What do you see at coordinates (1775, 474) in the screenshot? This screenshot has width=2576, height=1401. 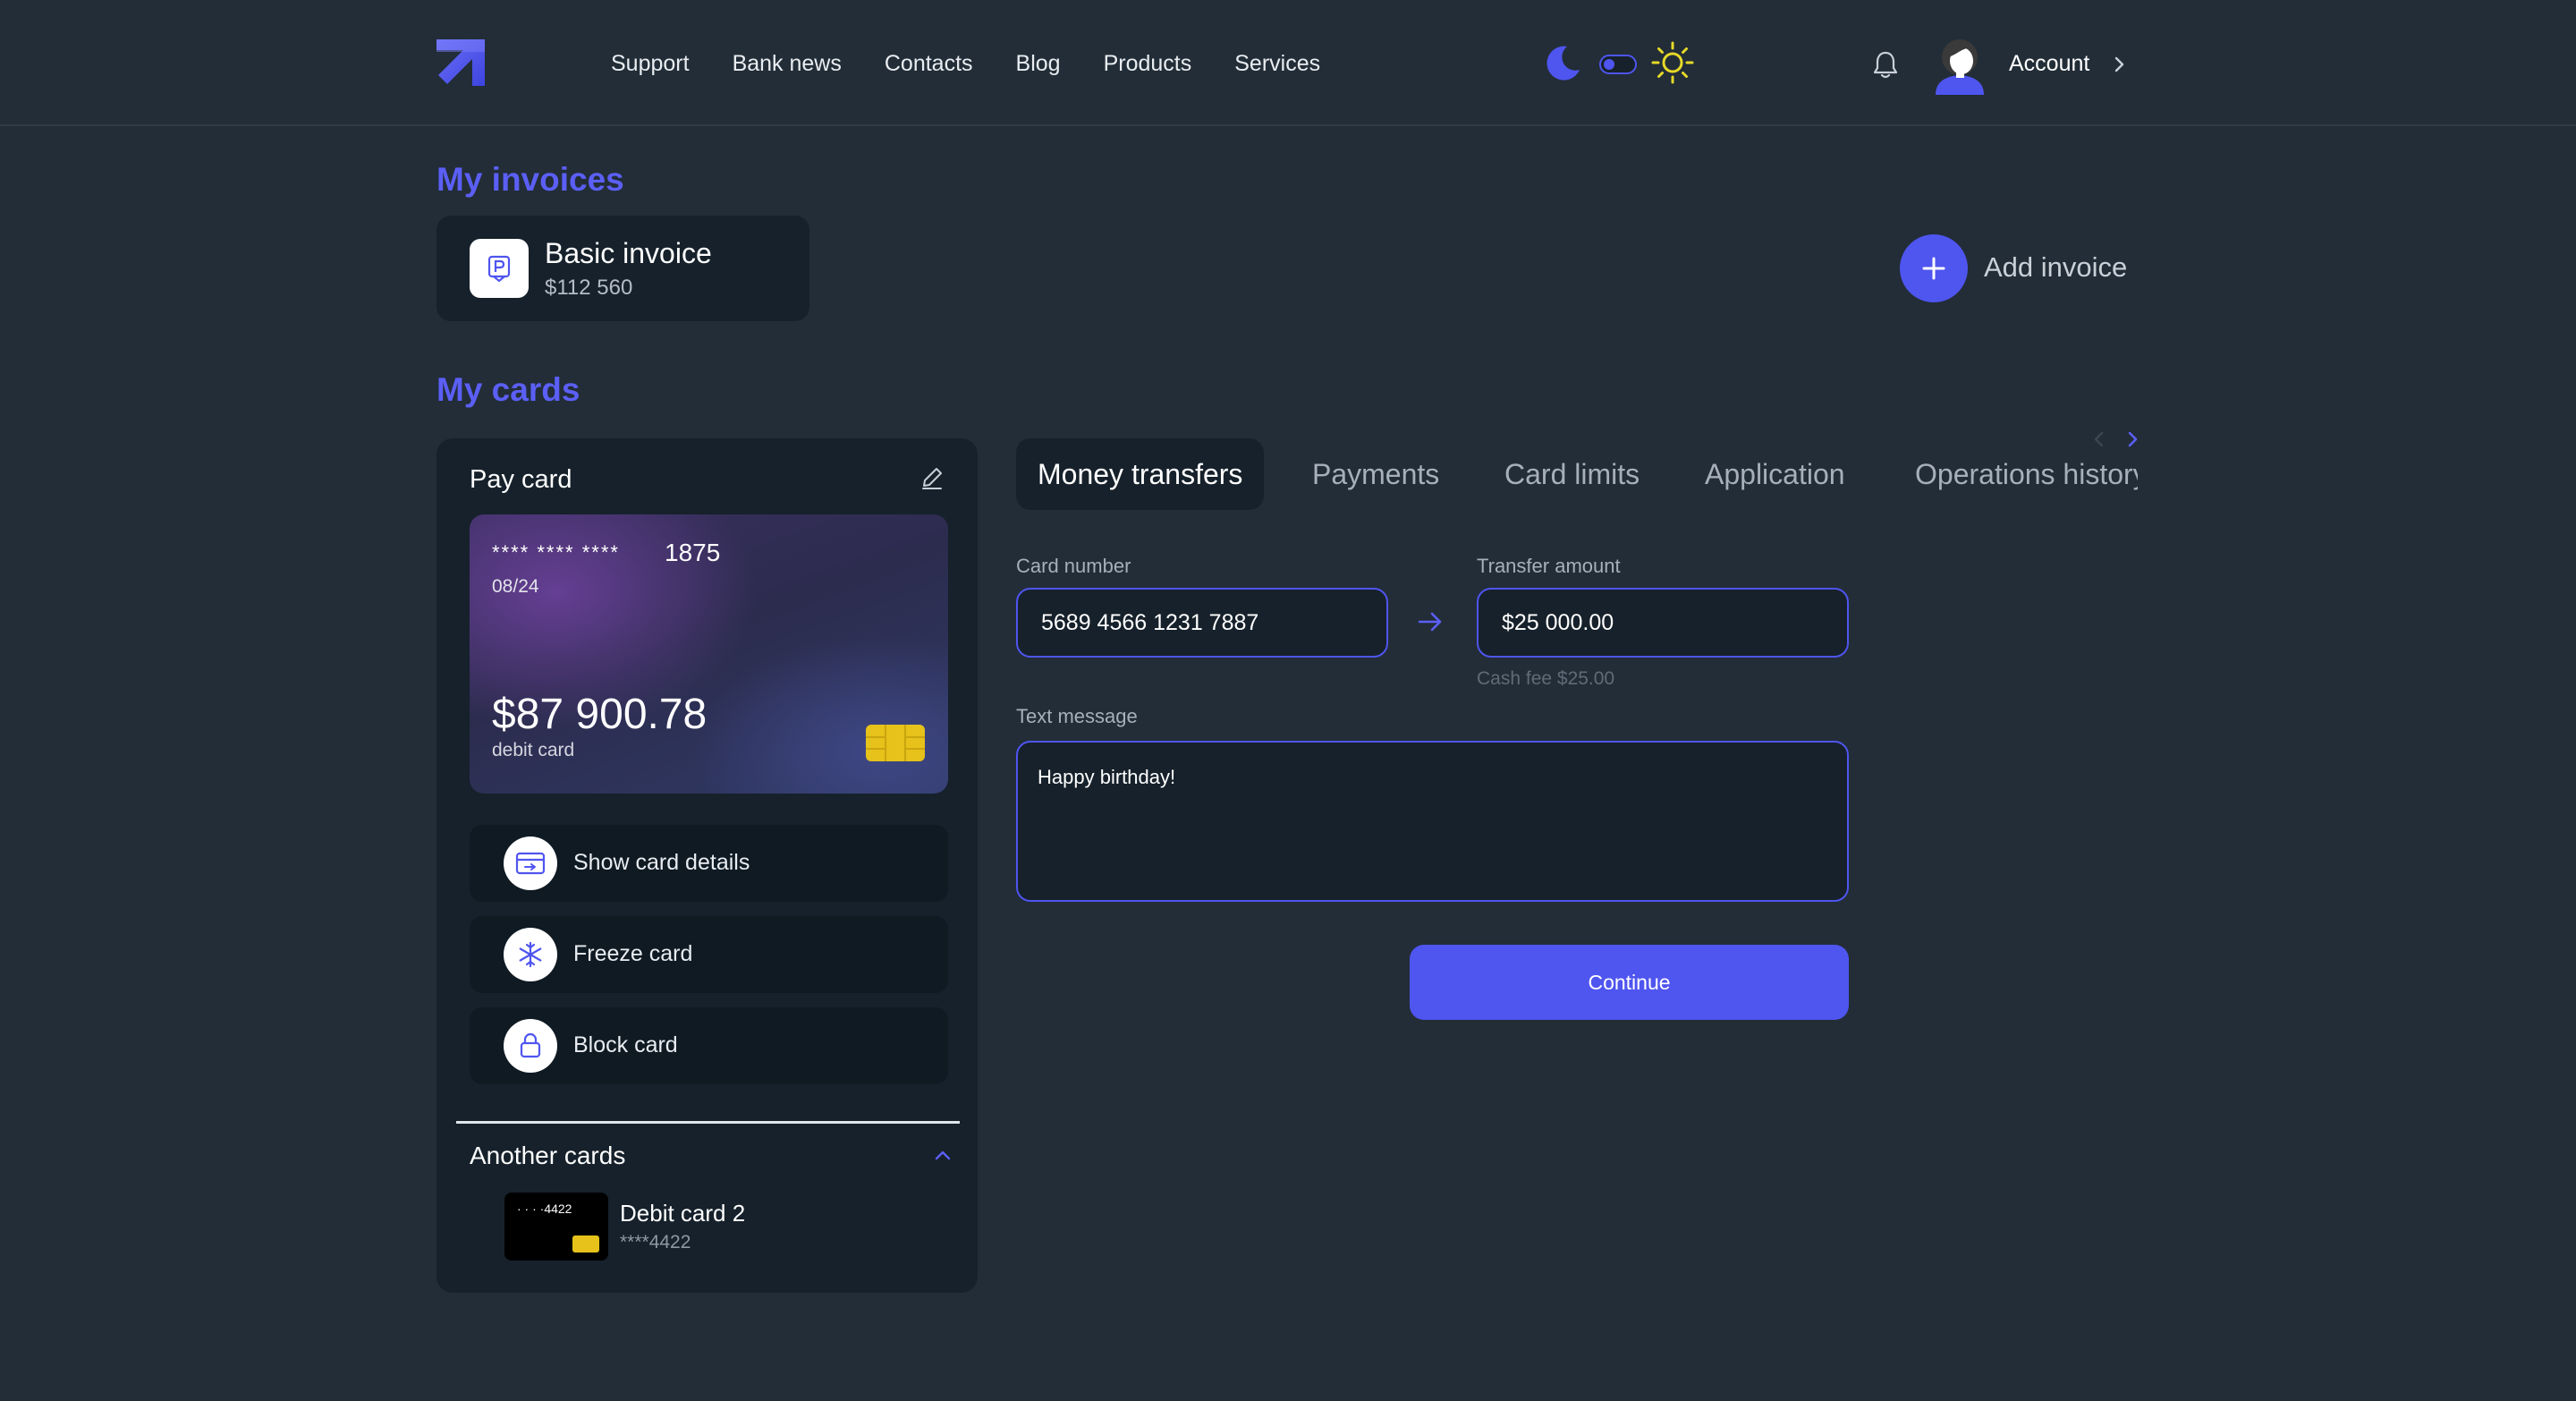 I see `tab-application: Application` at bounding box center [1775, 474].